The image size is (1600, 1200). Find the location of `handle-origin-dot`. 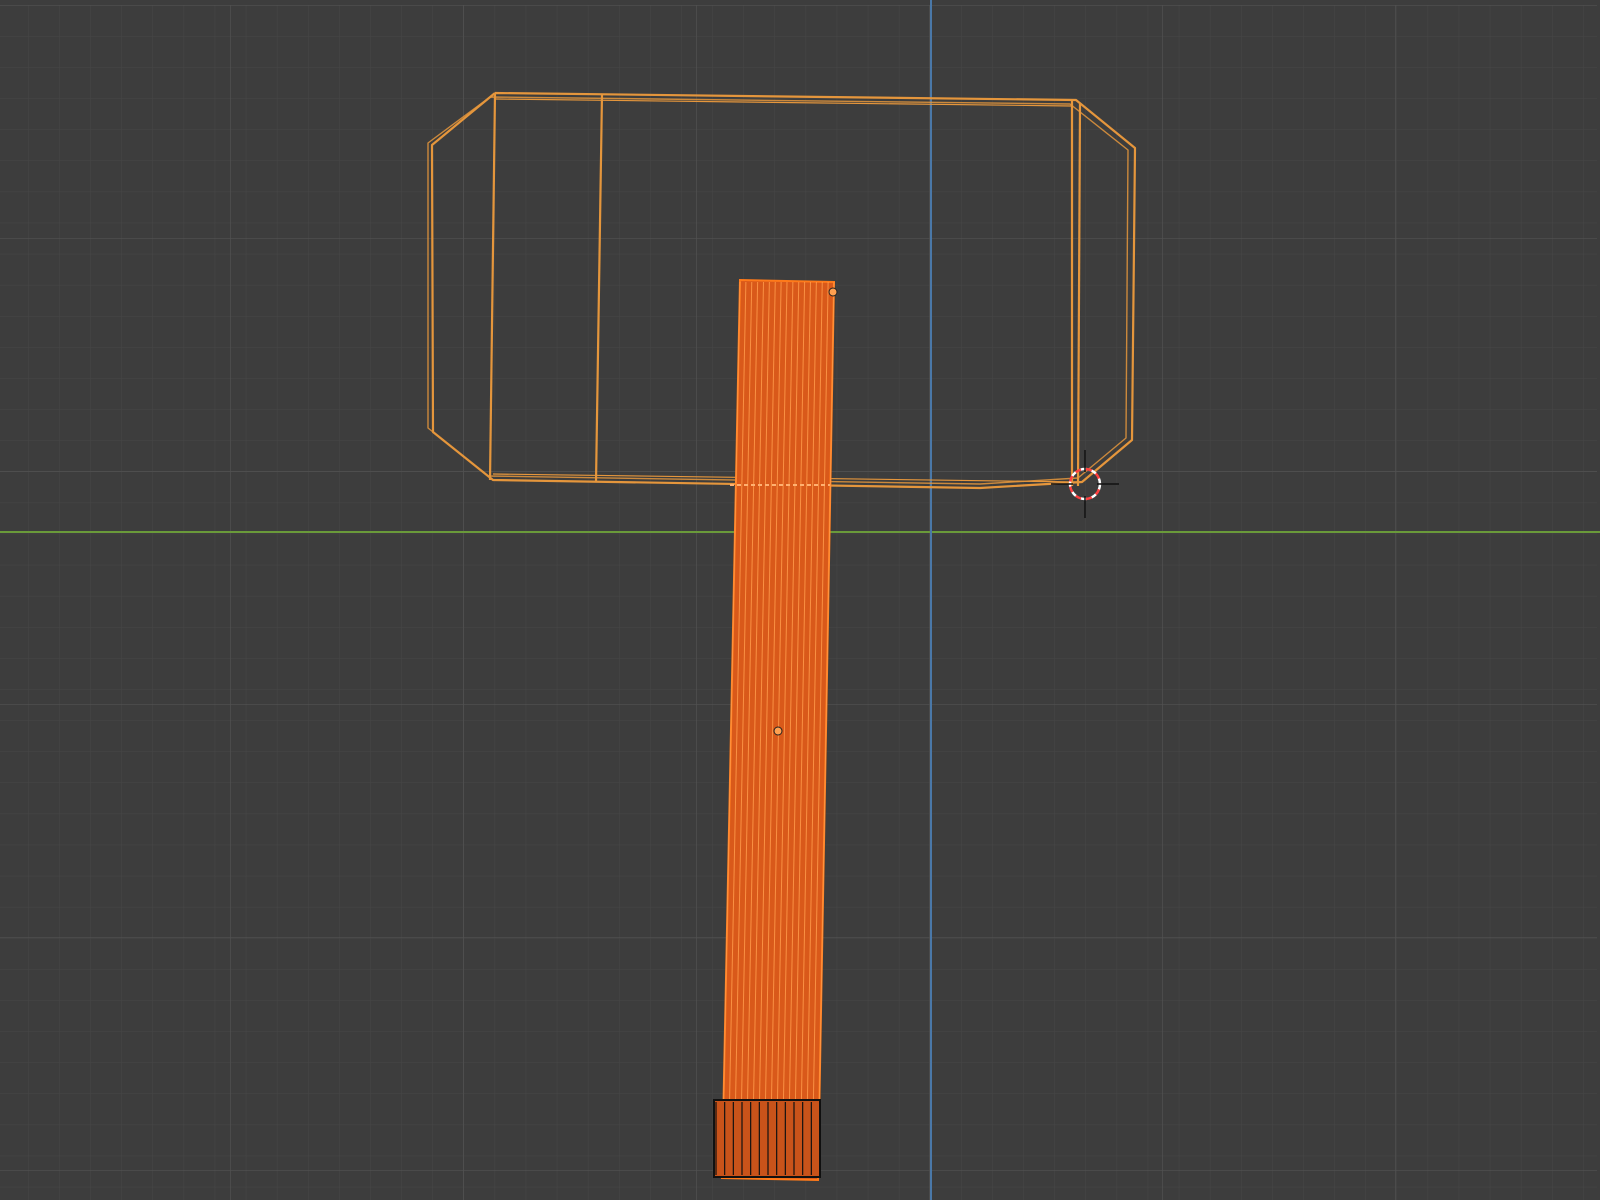

handle-origin-dot is located at coordinates (778, 731).